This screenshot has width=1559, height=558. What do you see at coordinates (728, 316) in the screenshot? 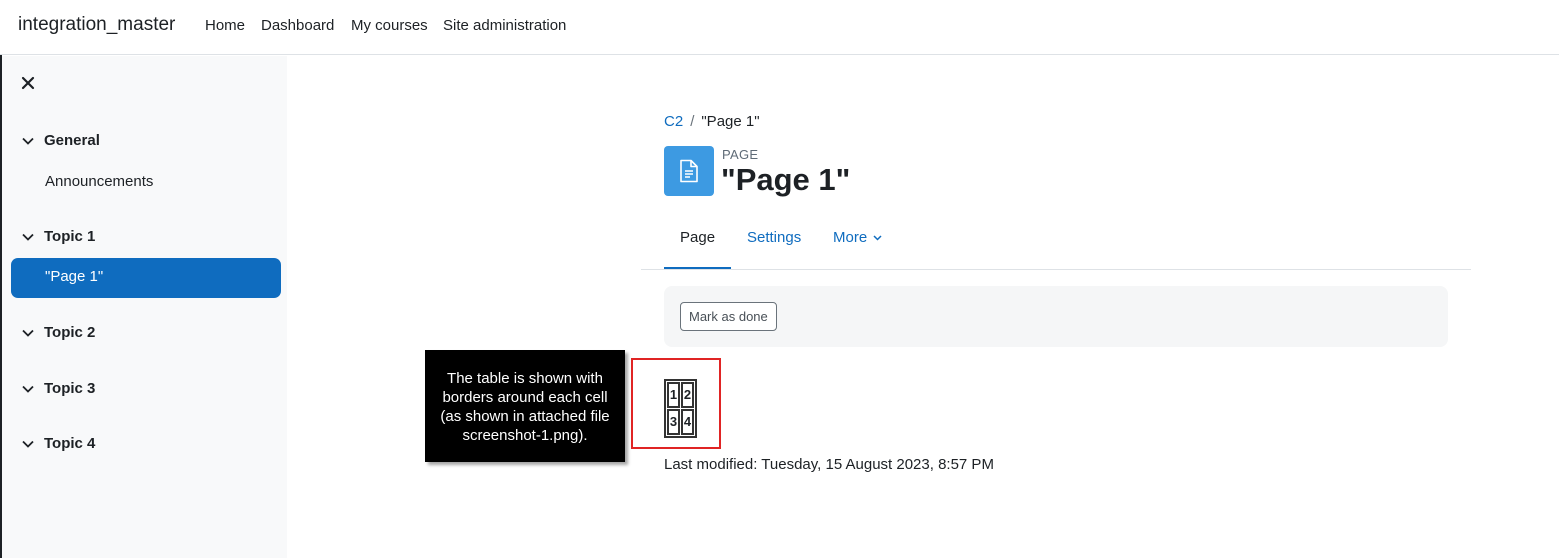
I see `mark-as-done-button: Mark as done` at bounding box center [728, 316].